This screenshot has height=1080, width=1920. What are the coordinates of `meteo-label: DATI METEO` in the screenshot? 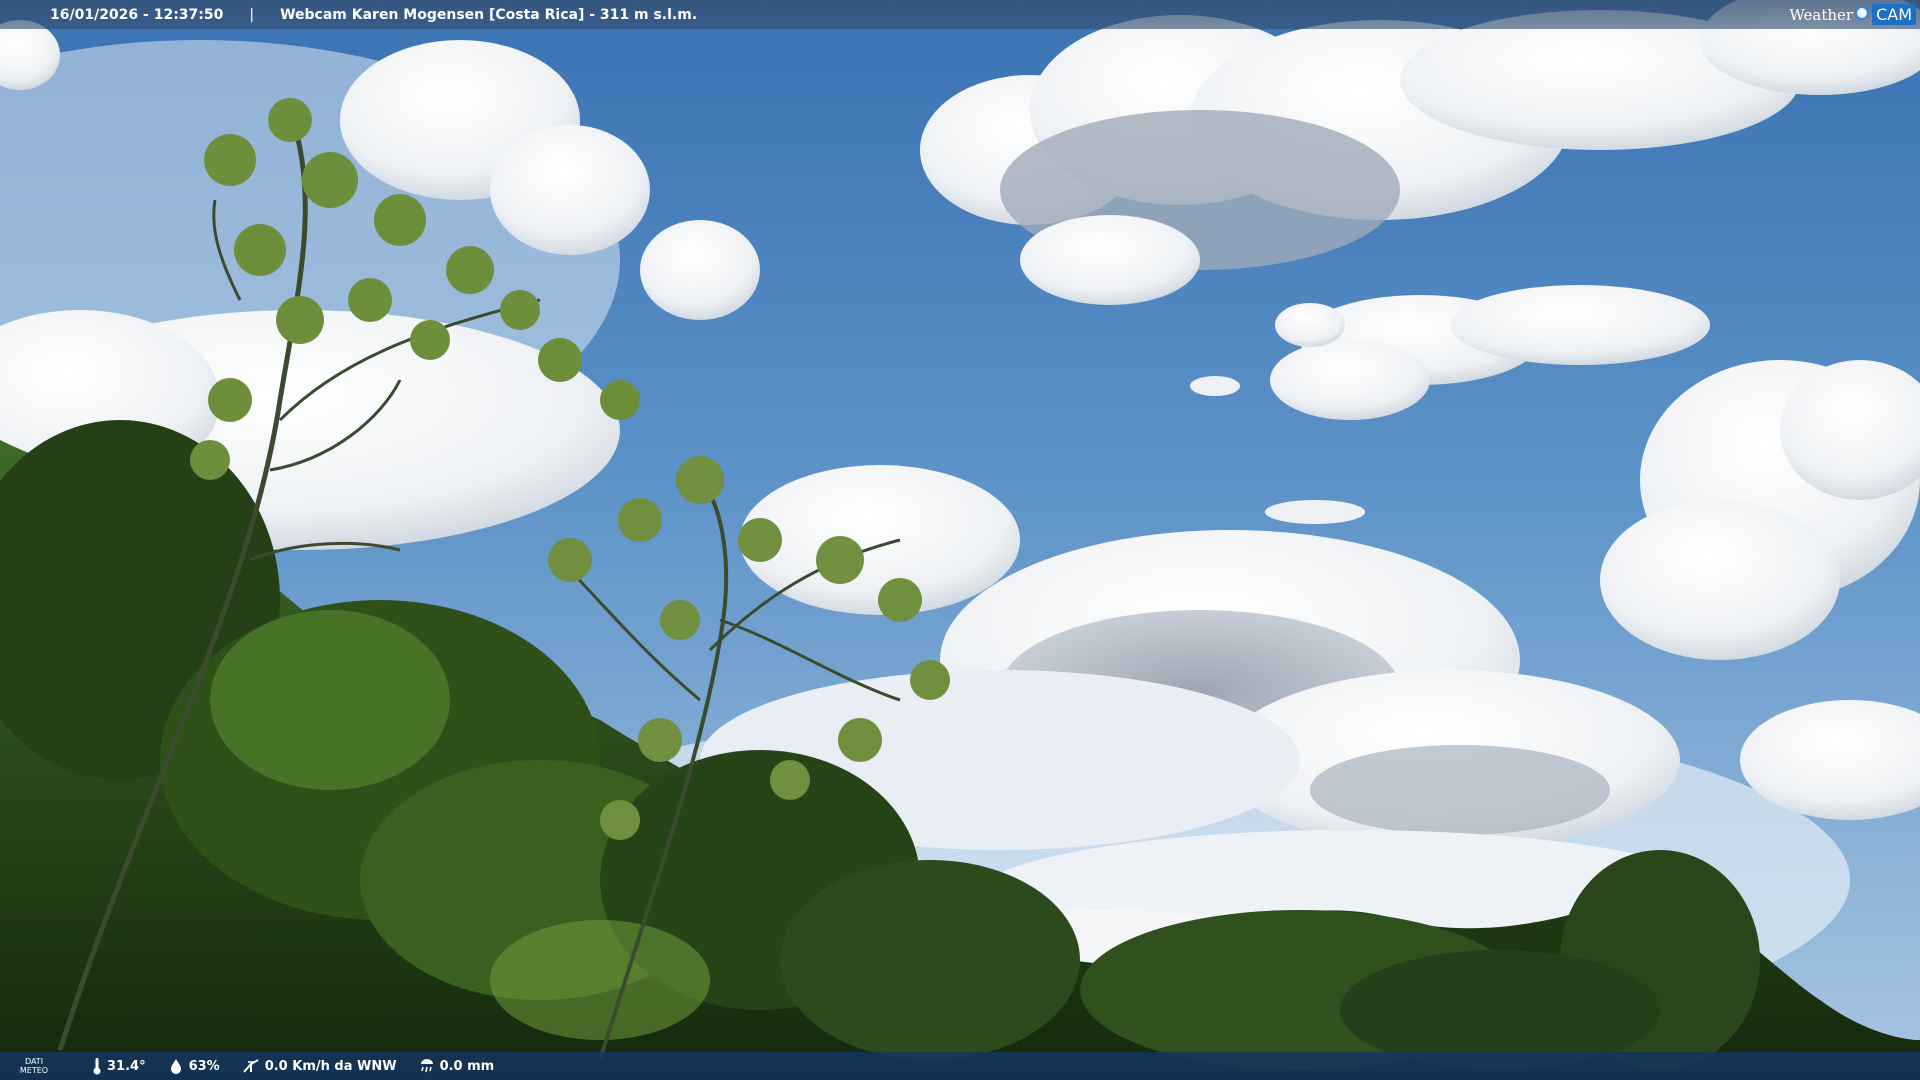 It's located at (34, 1066).